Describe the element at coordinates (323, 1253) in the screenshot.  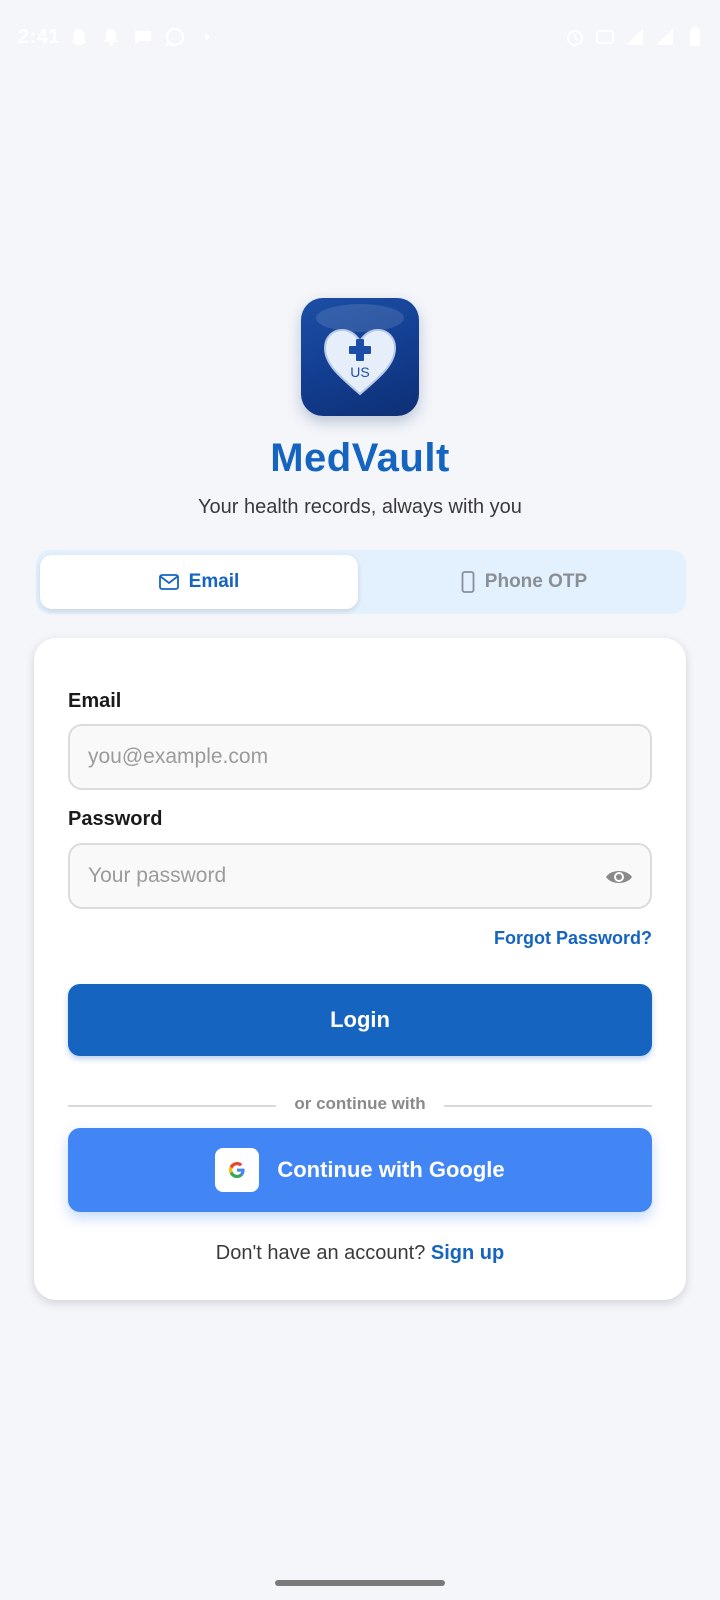
I see `no-account-text: Don't have an account?` at that location.